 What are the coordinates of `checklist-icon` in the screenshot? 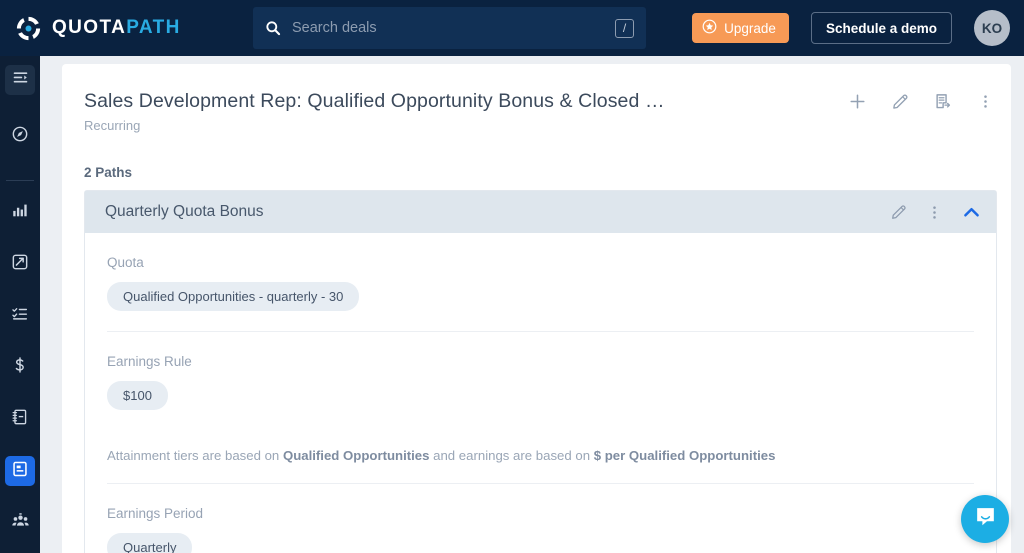 It's located at (20, 316).